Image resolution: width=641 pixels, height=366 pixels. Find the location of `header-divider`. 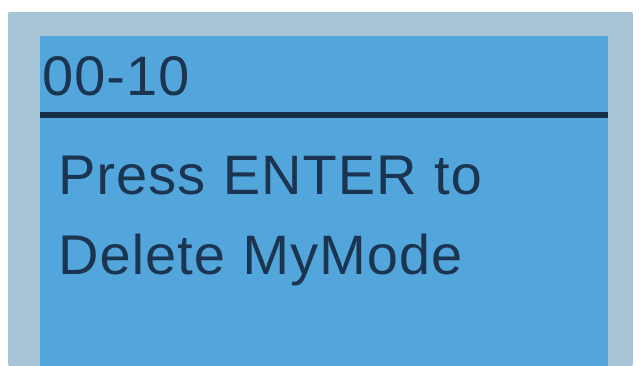

header-divider is located at coordinates (324, 115).